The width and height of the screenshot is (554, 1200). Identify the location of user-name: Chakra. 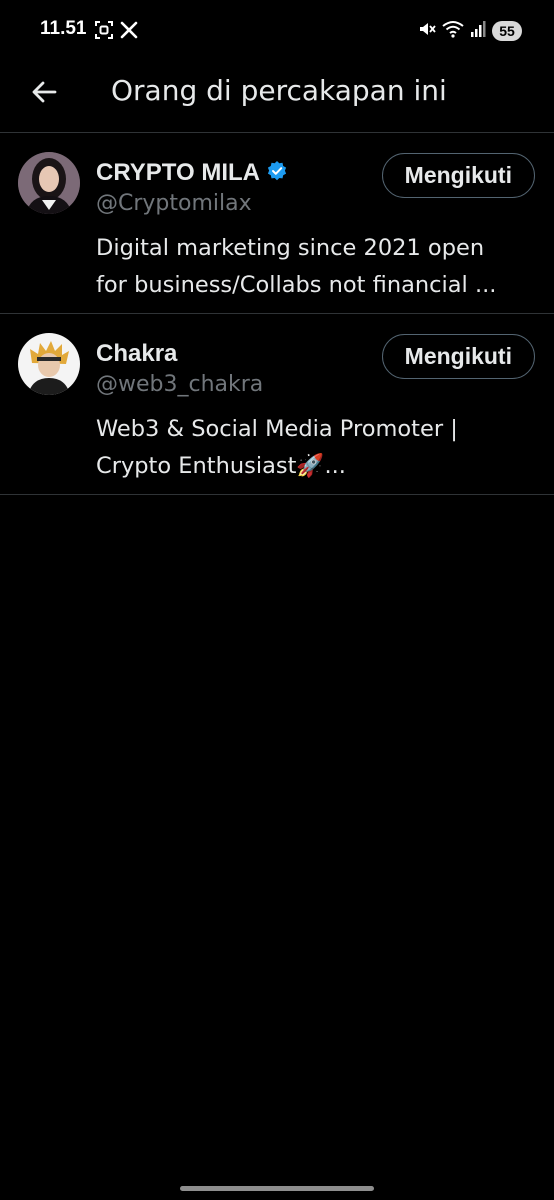
(136, 354).